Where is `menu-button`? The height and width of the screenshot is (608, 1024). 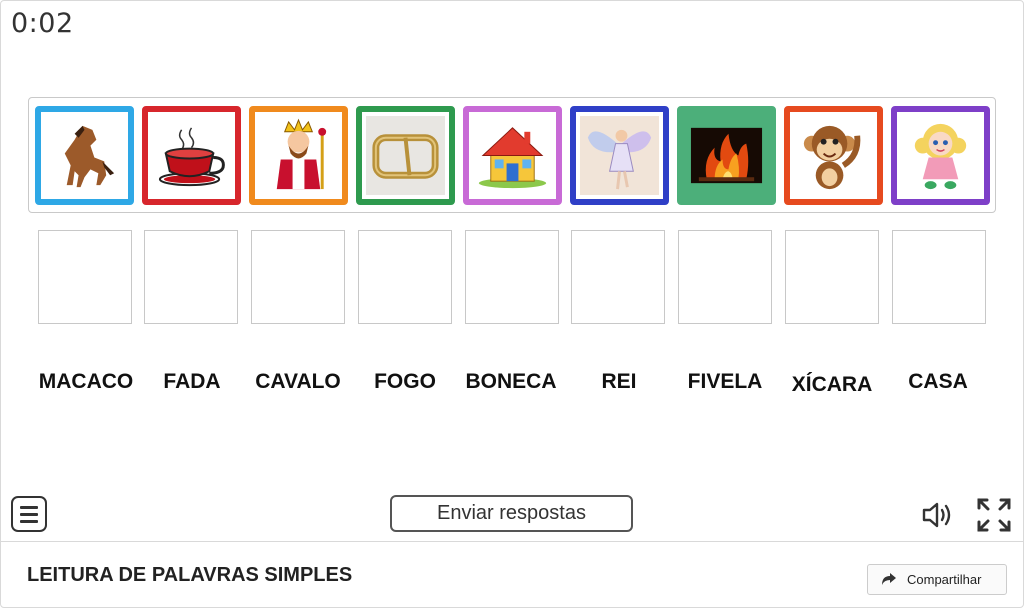 menu-button is located at coordinates (29, 514).